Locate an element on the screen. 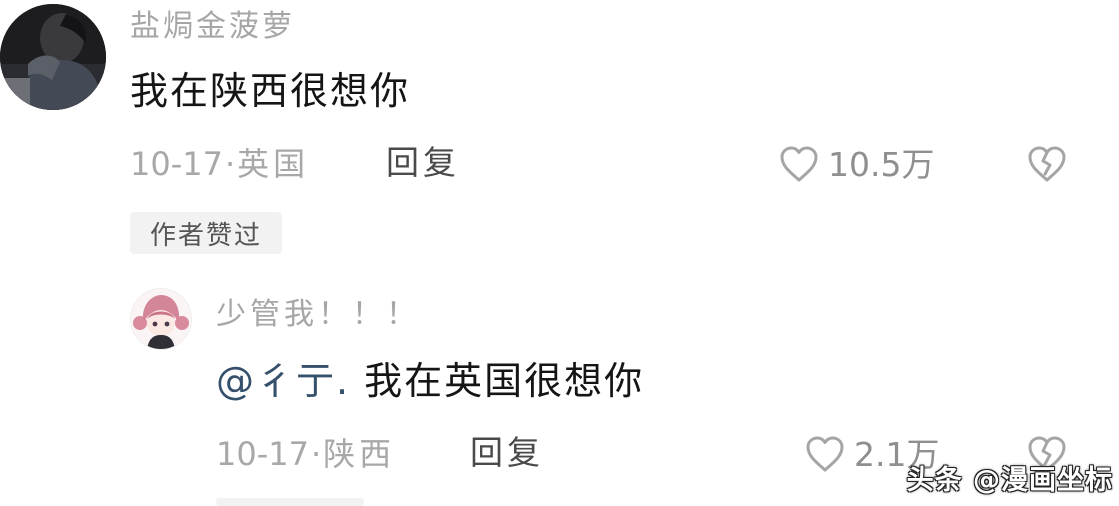 The height and width of the screenshot is (506, 1119). reply-meta: 10-17·陕西 is located at coordinates (305, 454).